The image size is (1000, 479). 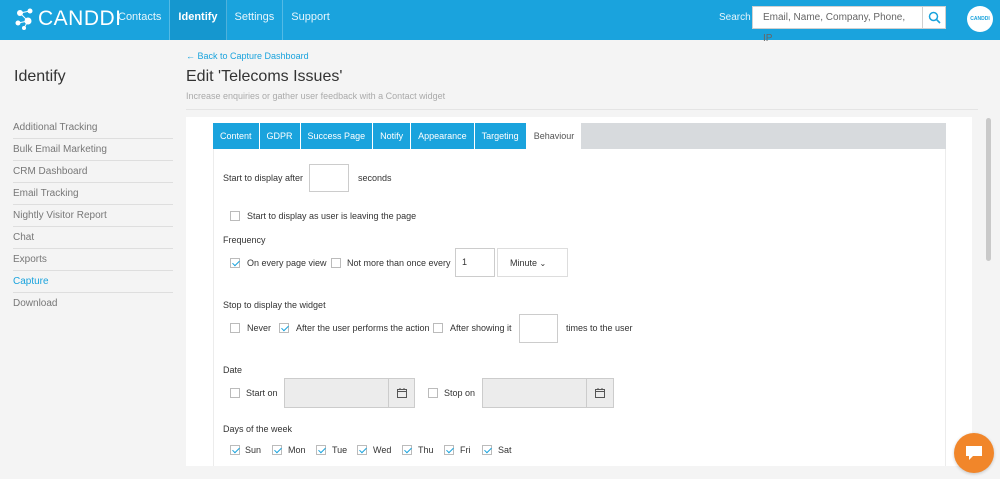 What do you see at coordinates (263, 178) in the screenshot?
I see `start-after-label: Start to display after` at bounding box center [263, 178].